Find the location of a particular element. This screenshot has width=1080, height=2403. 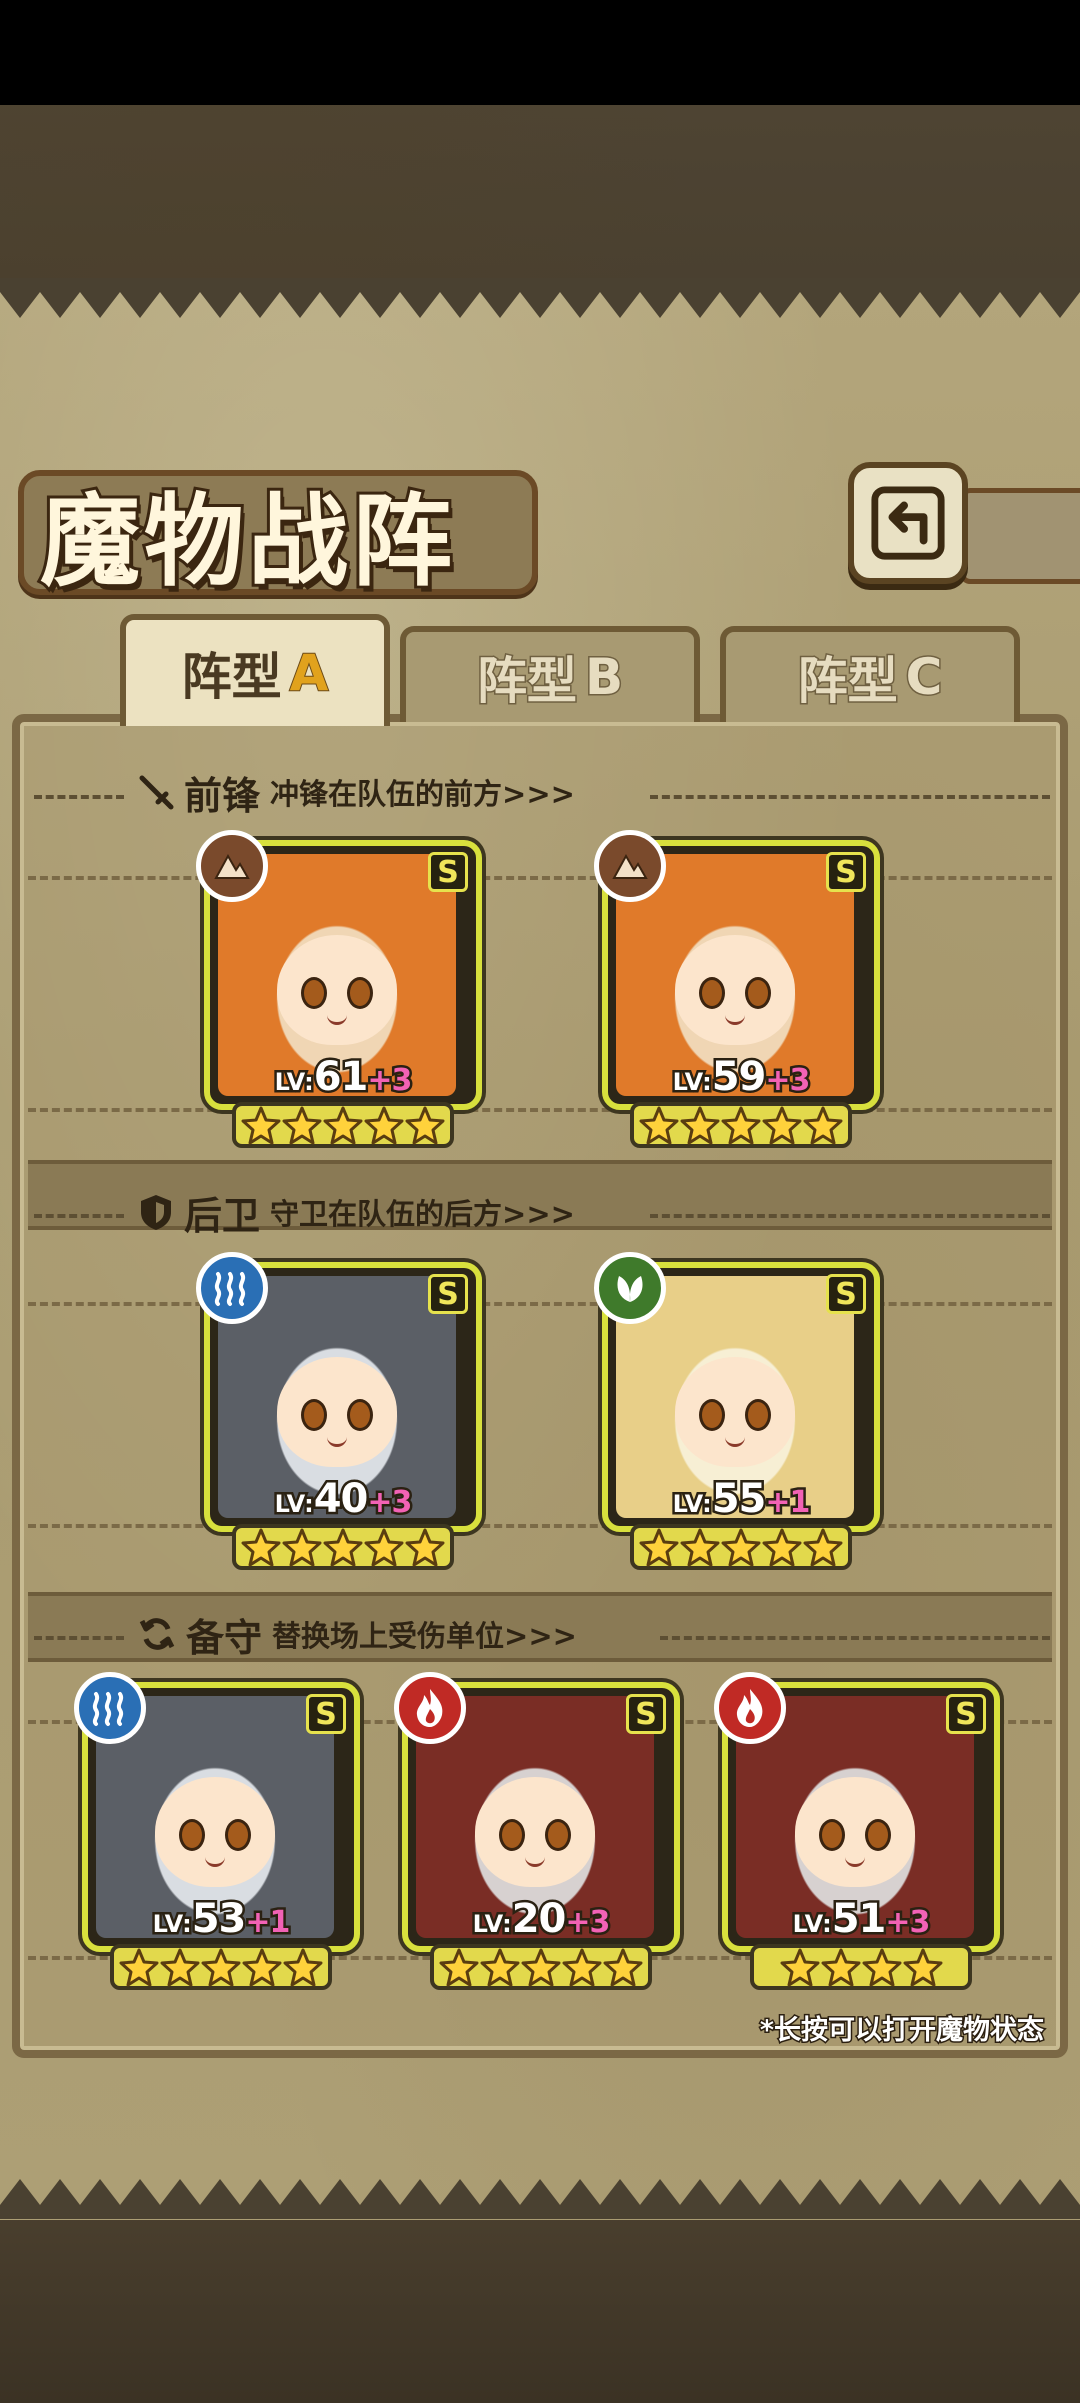

tab-letter: B is located at coordinates (603, 677).